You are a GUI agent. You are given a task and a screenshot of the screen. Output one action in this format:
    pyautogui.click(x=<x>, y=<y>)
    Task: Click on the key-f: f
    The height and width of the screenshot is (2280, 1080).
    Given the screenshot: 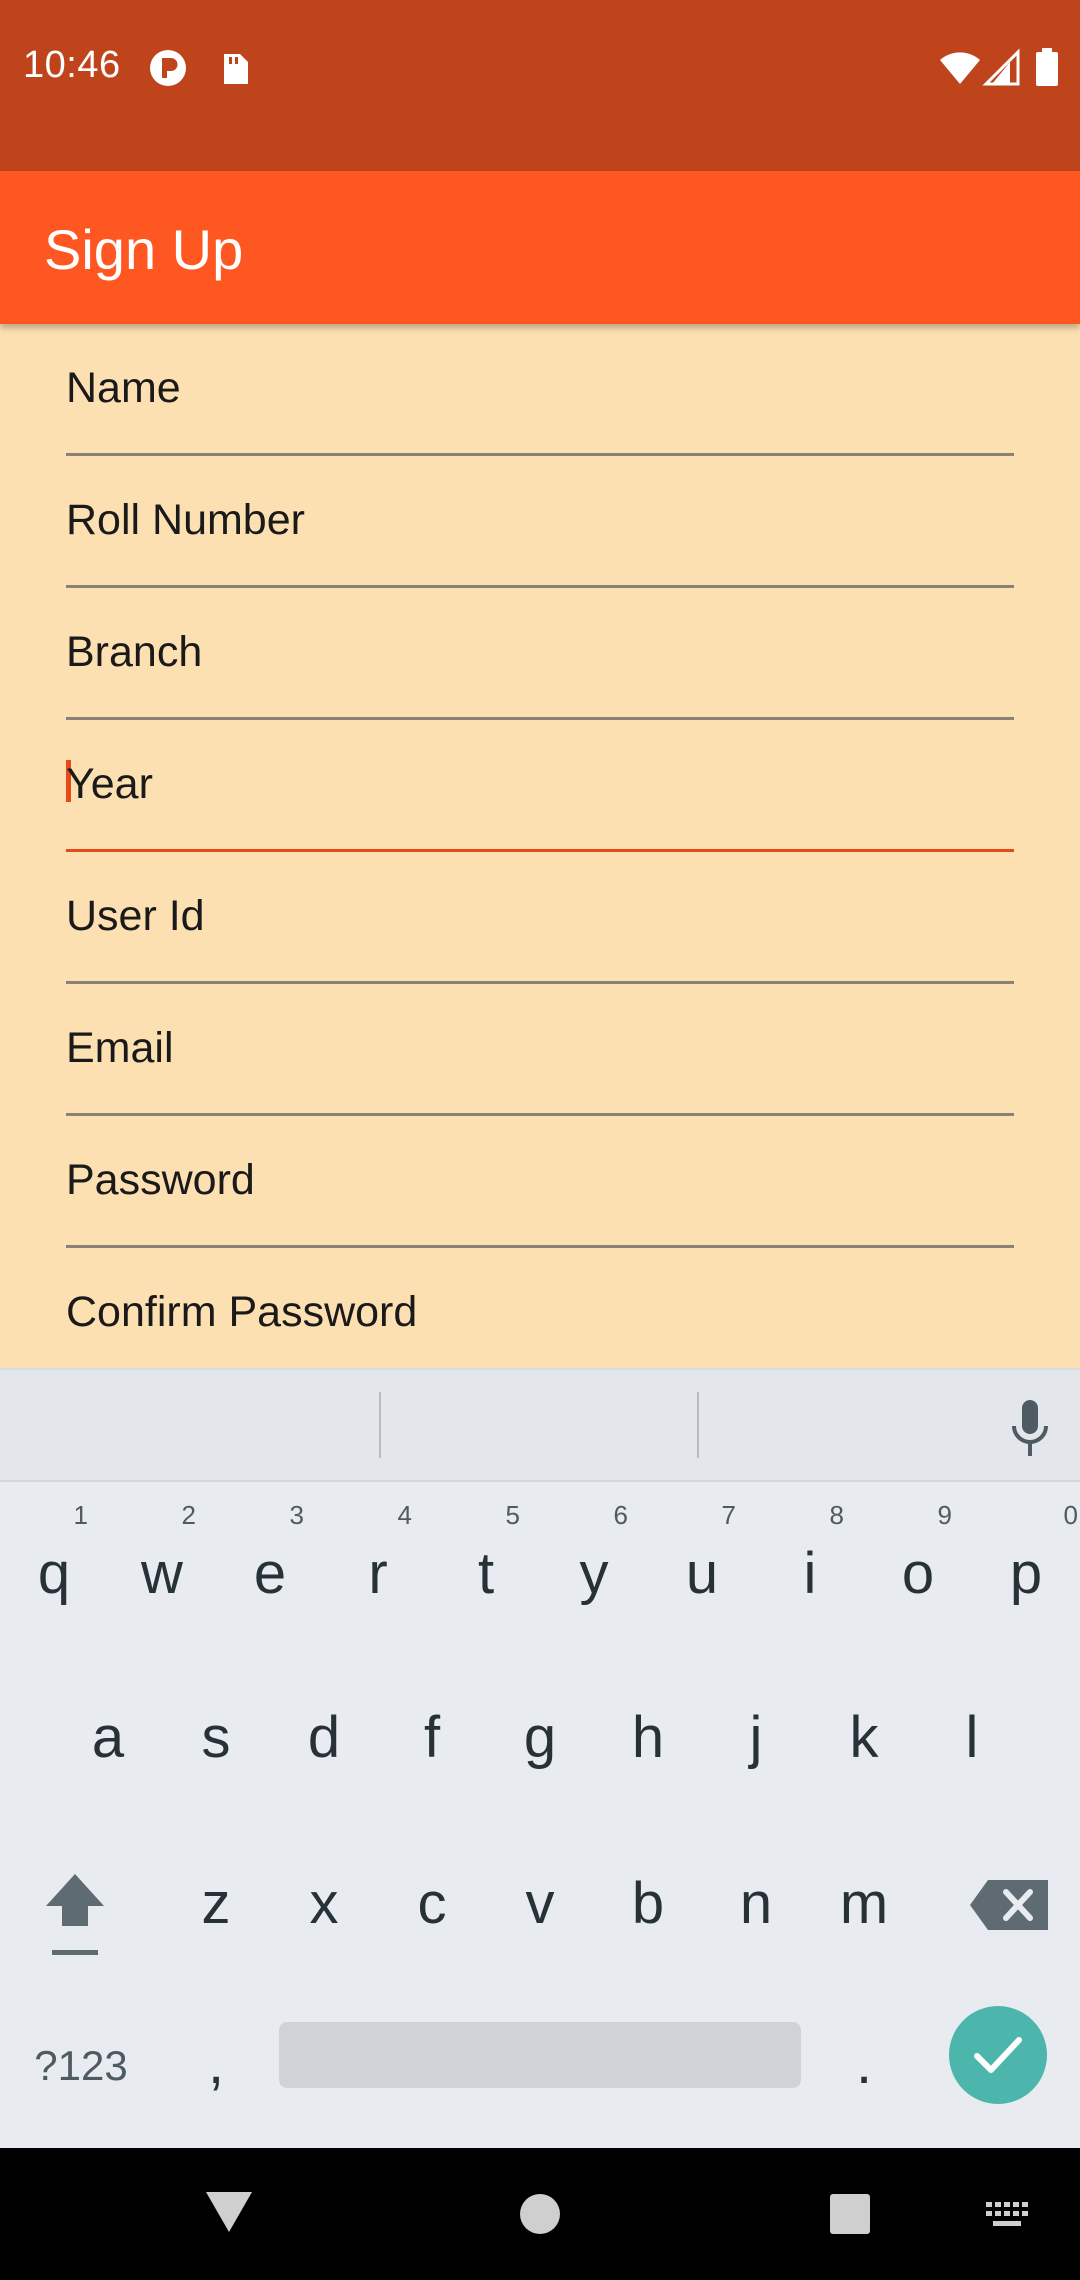 What is the action you would take?
    pyautogui.click(x=432, y=1731)
    